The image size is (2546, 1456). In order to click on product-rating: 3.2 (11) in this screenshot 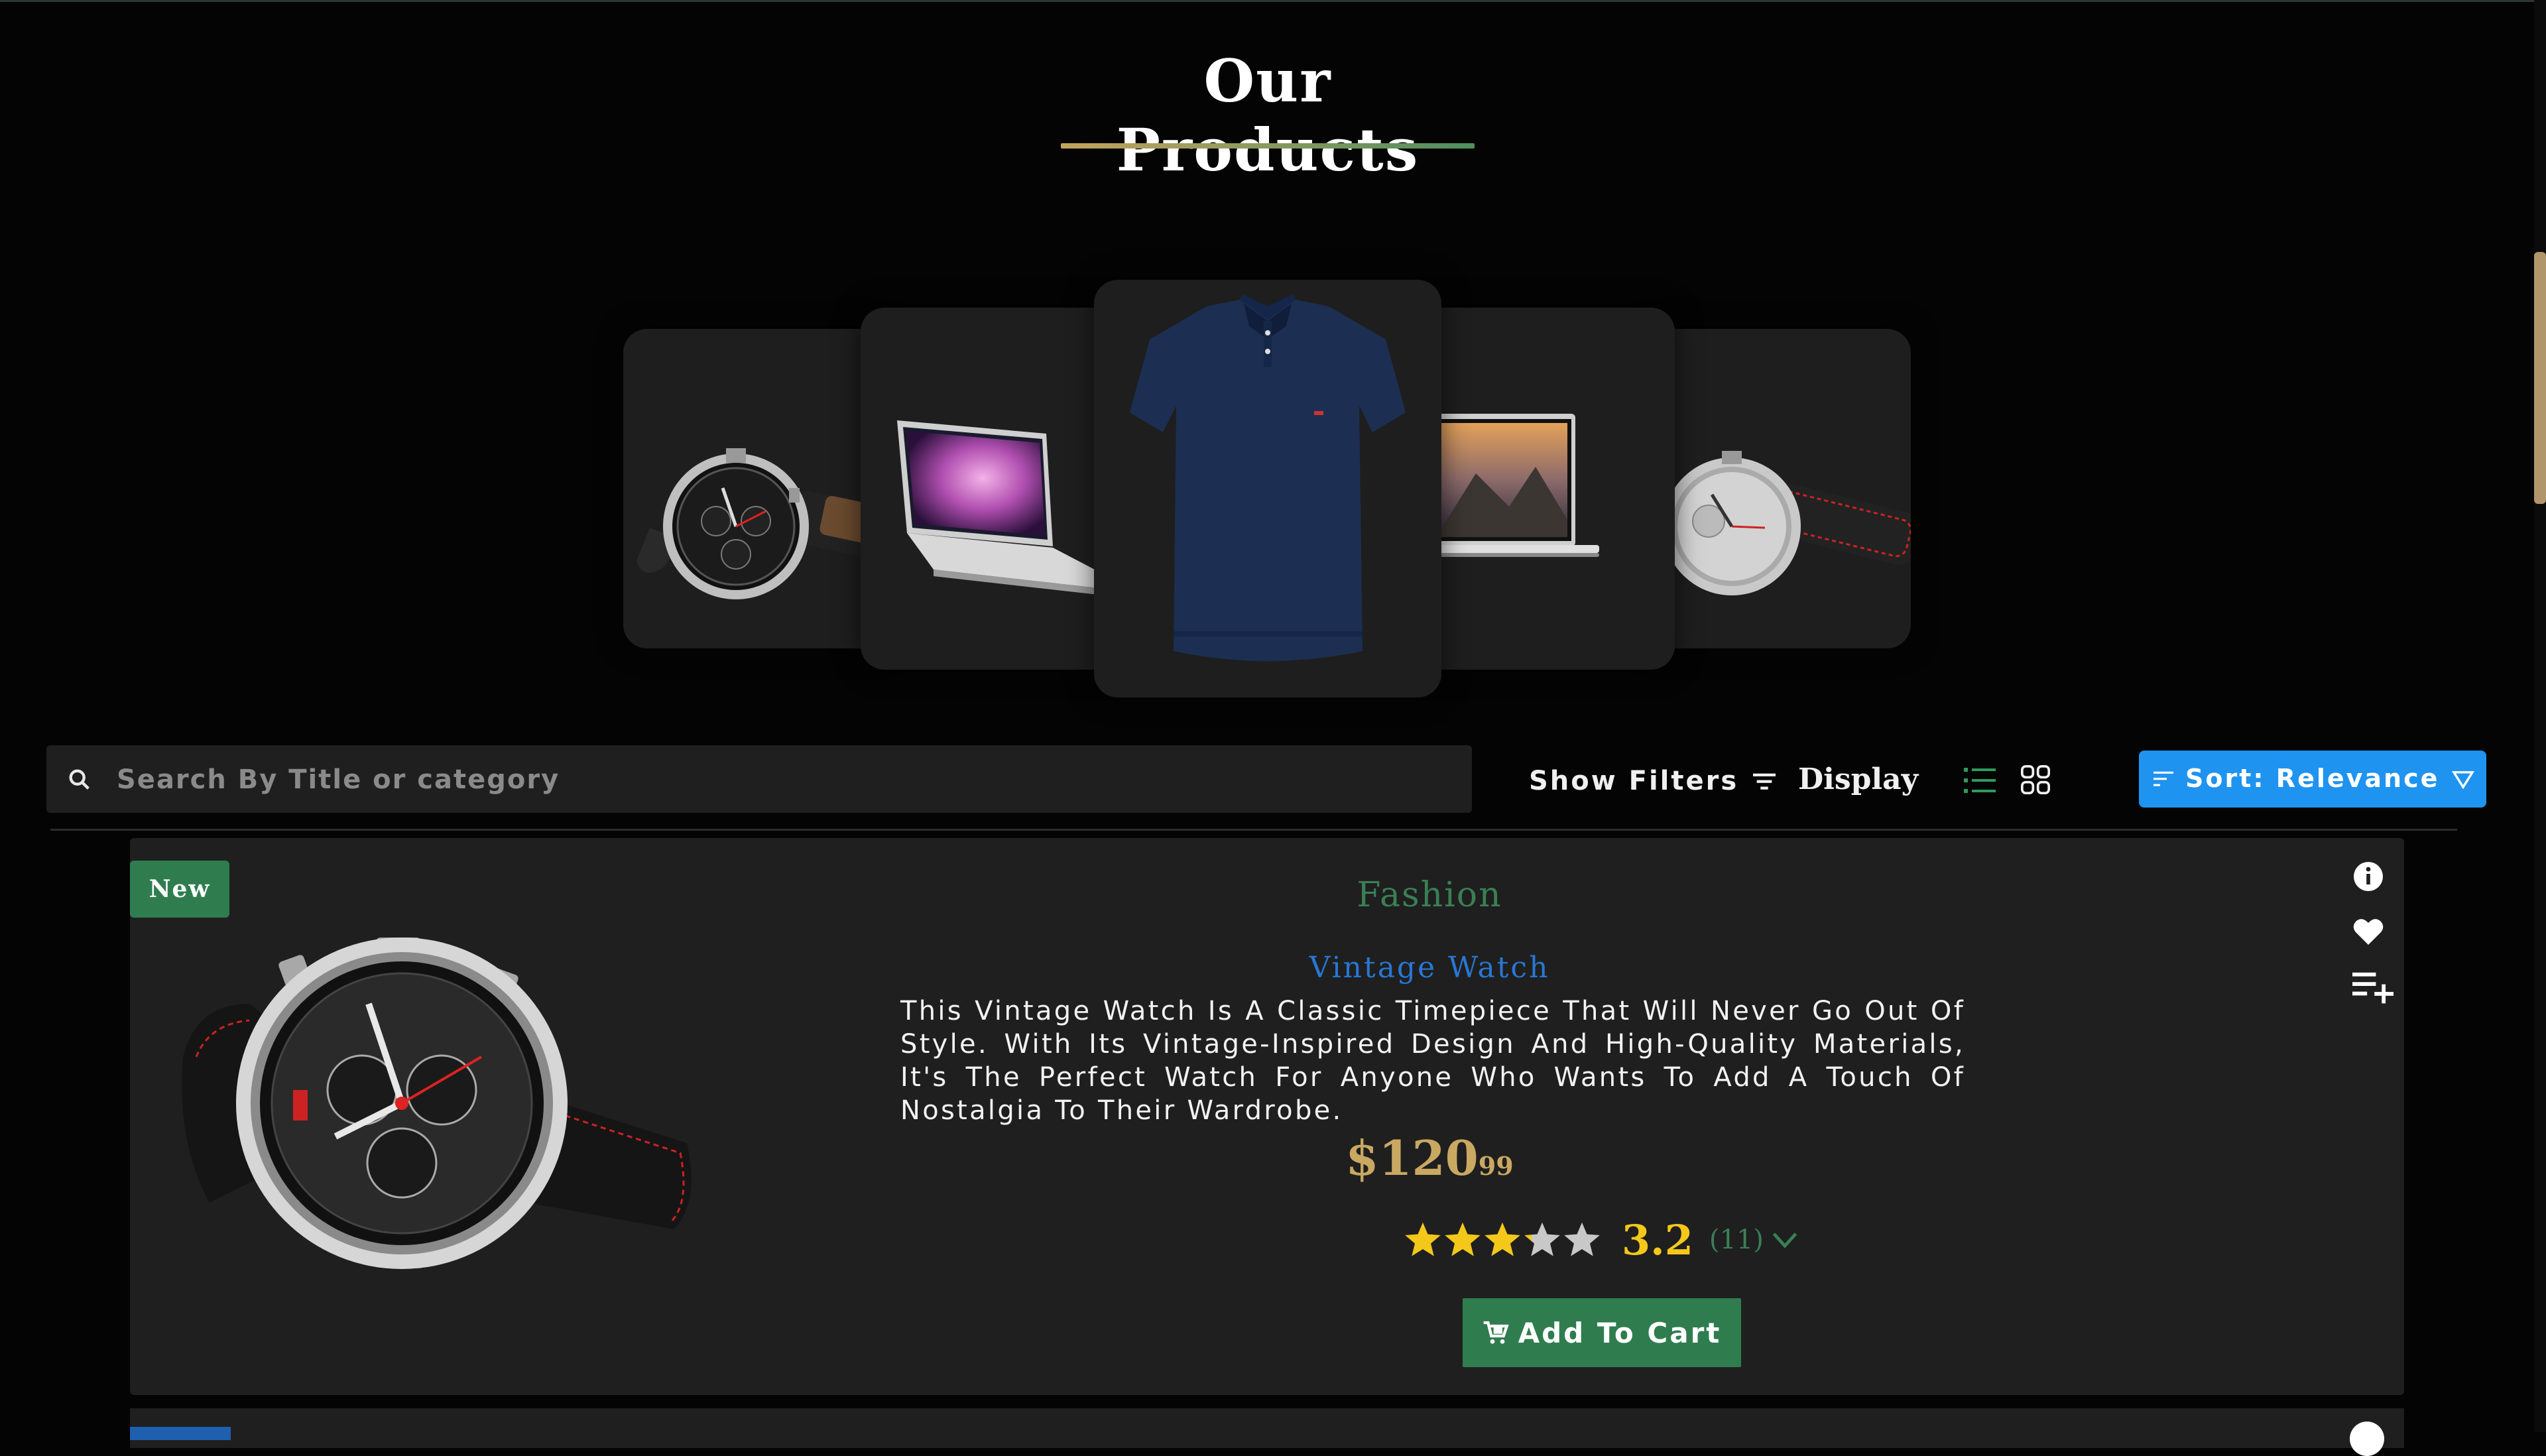, I will do `click(1601, 1239)`.